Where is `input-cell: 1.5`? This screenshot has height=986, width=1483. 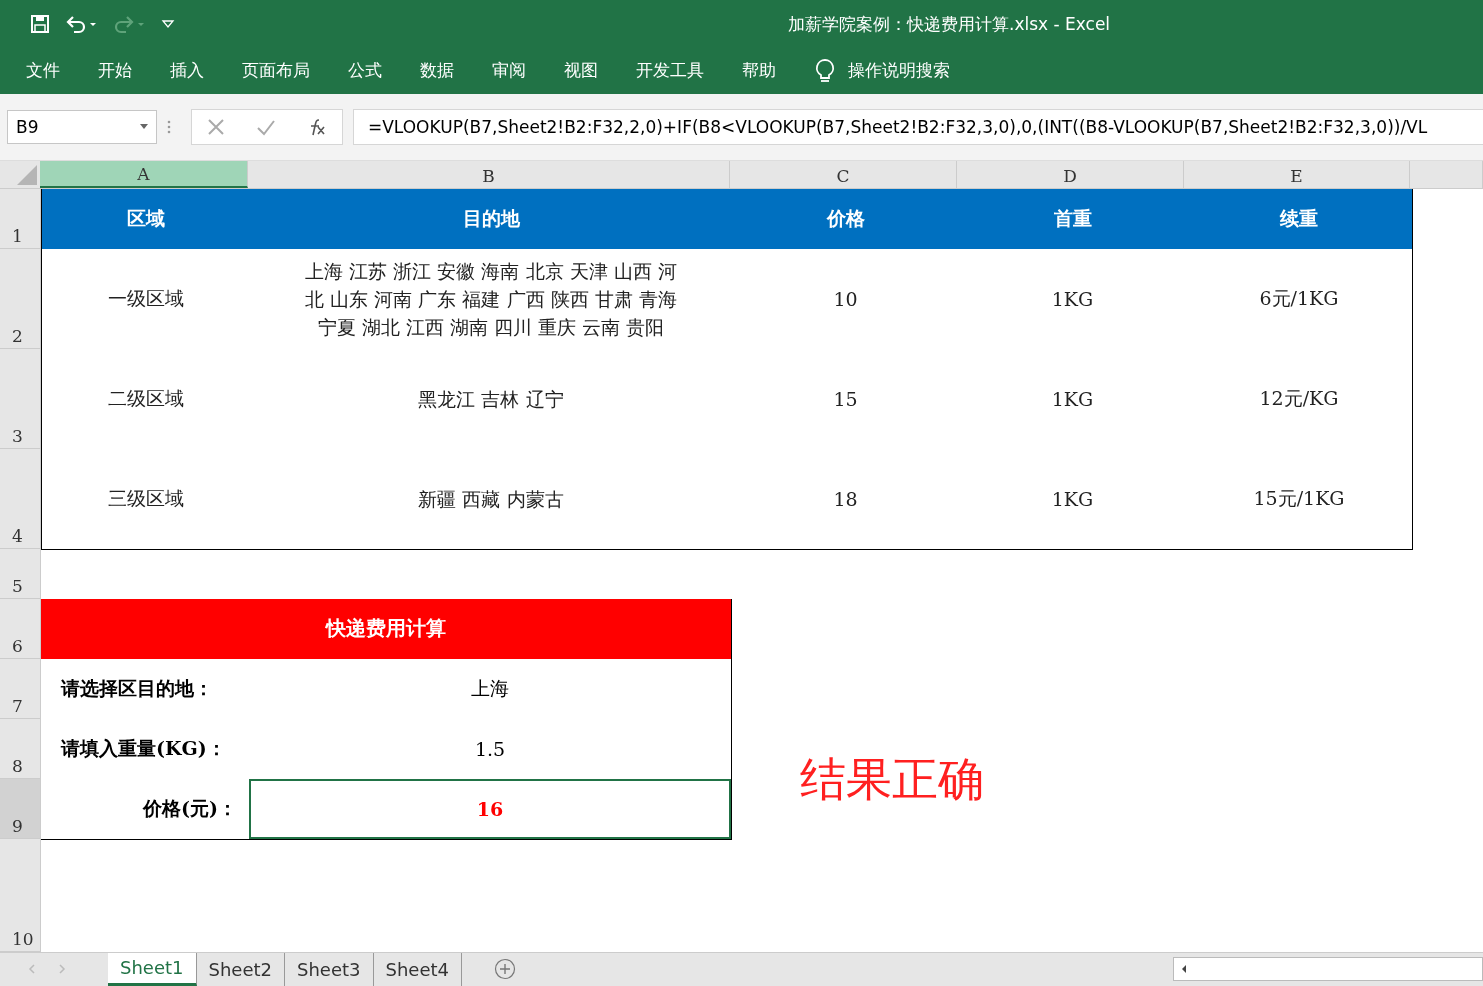
input-cell: 1.5 is located at coordinates (490, 749).